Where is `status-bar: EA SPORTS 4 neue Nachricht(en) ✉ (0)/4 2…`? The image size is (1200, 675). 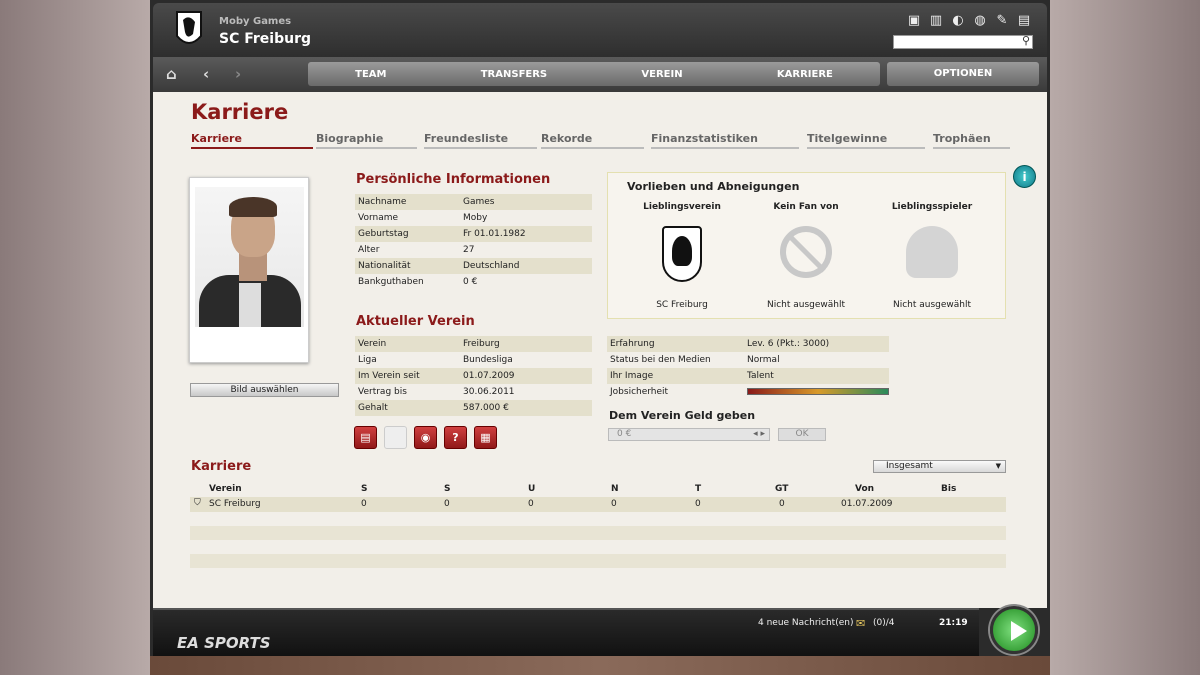 status-bar: EA SPORTS 4 neue Nachricht(en) ✉ (0)/4 2… is located at coordinates (566, 632).